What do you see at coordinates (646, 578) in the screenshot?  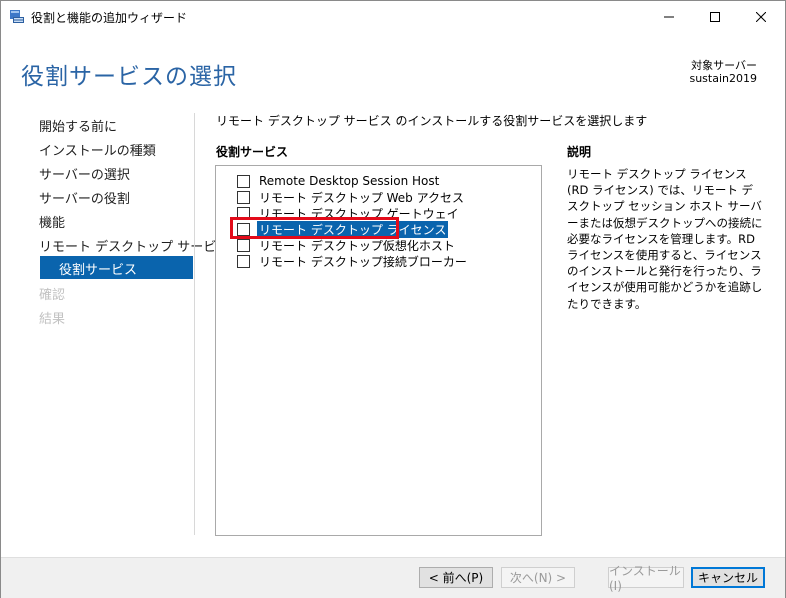 I see `install-button: インストール(I)` at bounding box center [646, 578].